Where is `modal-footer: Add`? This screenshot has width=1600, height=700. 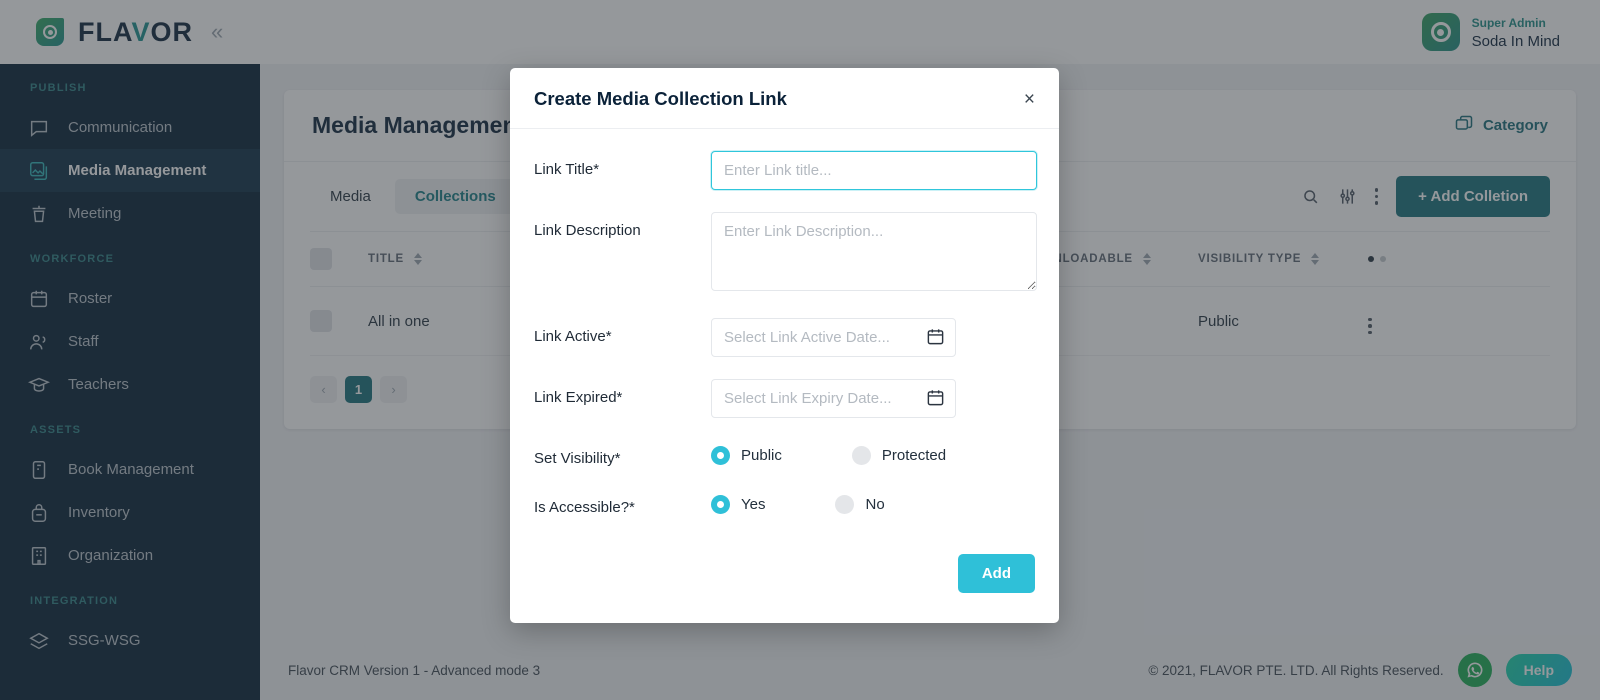
modal-footer: Add is located at coordinates (784, 585).